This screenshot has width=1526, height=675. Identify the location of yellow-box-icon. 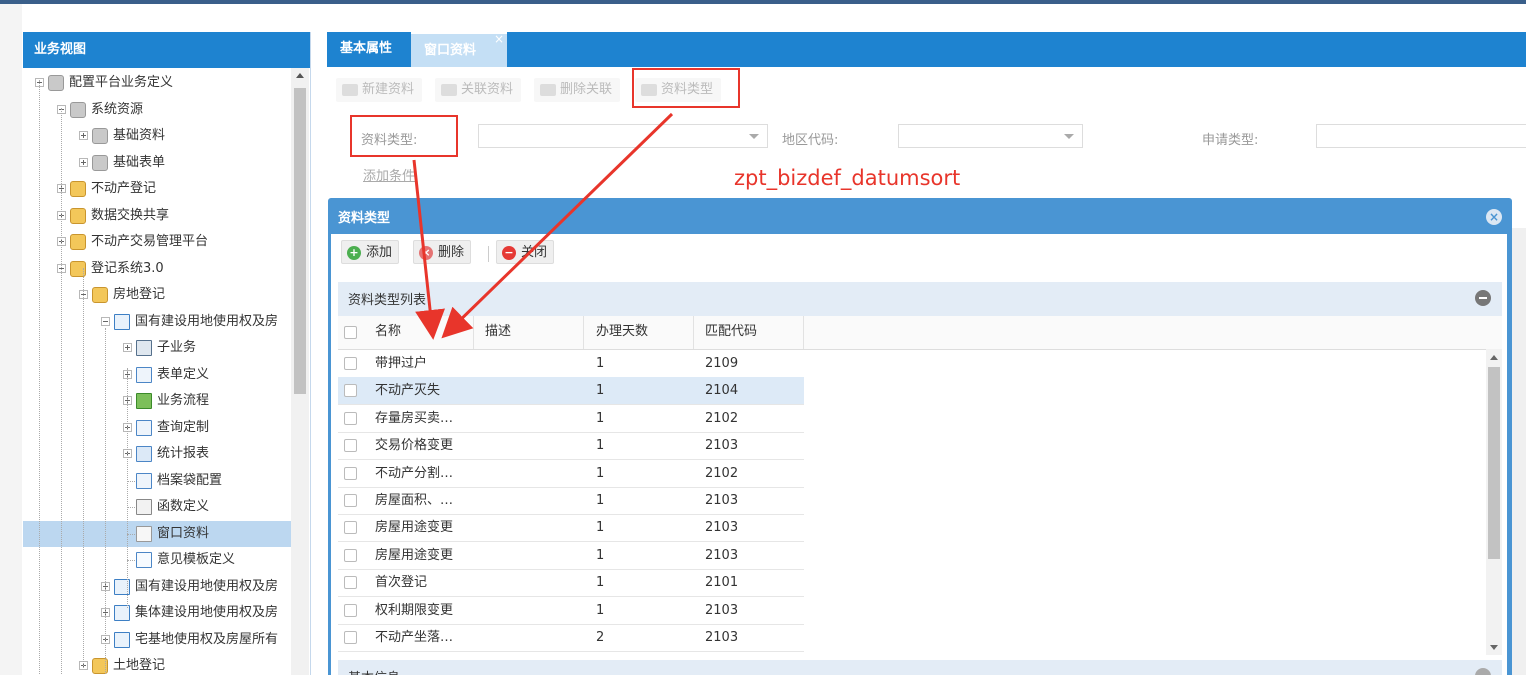
(78, 189).